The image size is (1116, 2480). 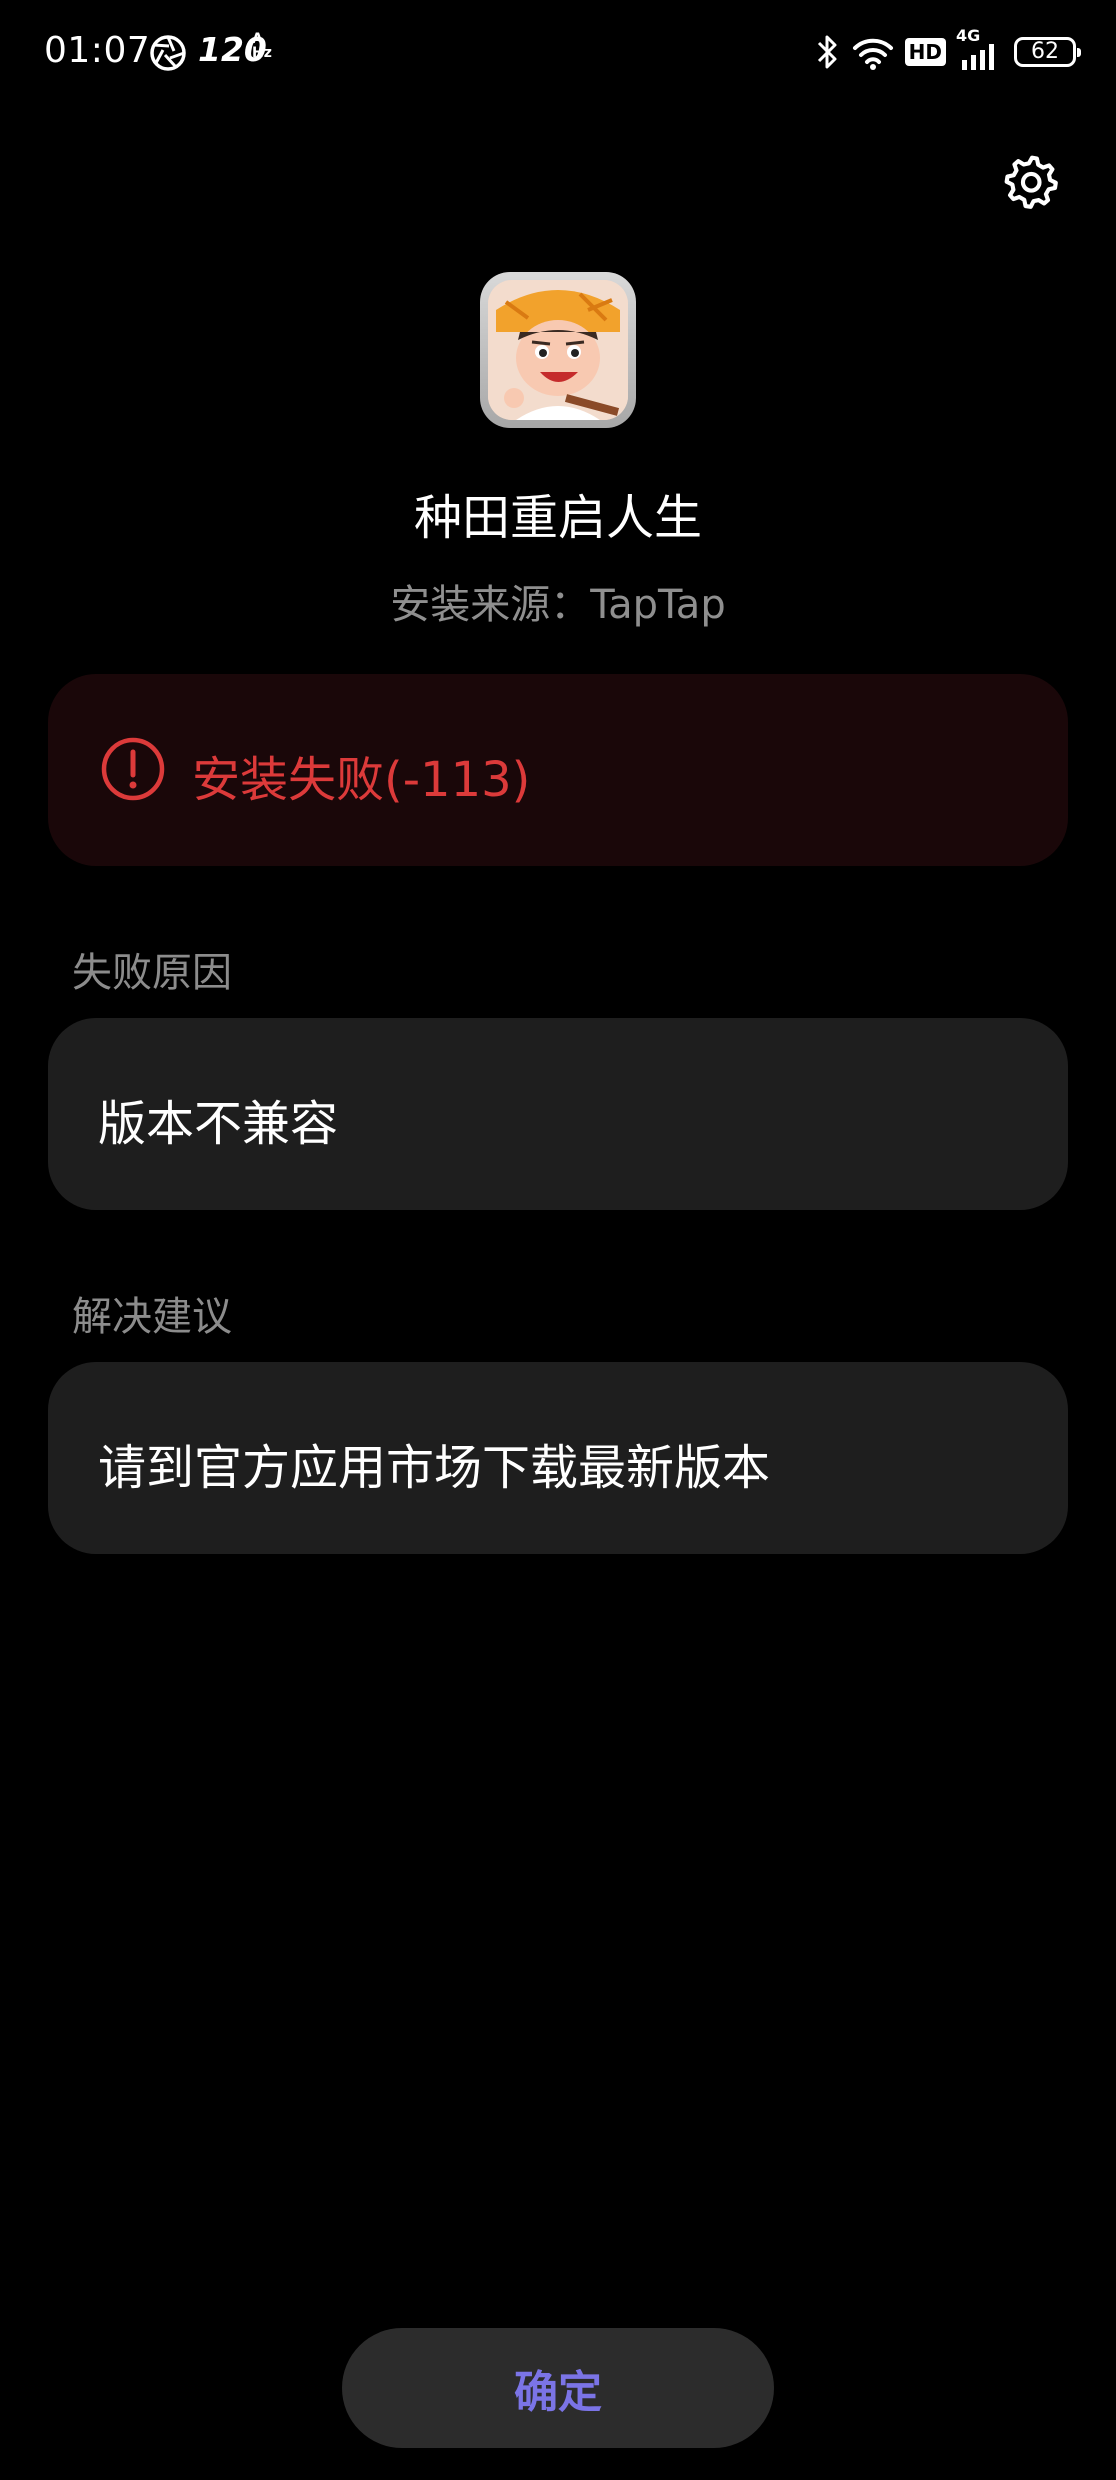 What do you see at coordinates (1045, 51) in the screenshot?
I see `battery-level: 62` at bounding box center [1045, 51].